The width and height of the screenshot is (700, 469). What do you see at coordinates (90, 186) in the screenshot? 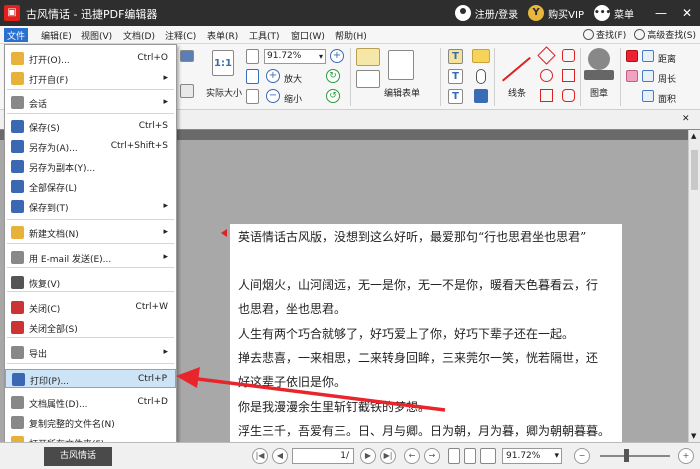
I see `file-menu-item: 全部保存(L)` at bounding box center [90, 186].